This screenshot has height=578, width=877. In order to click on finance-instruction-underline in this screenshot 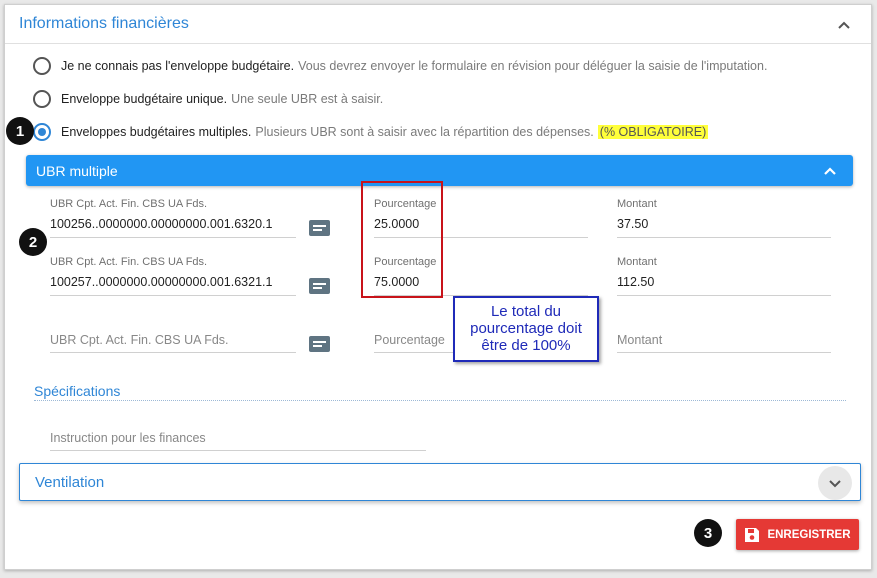, I will do `click(238, 450)`.